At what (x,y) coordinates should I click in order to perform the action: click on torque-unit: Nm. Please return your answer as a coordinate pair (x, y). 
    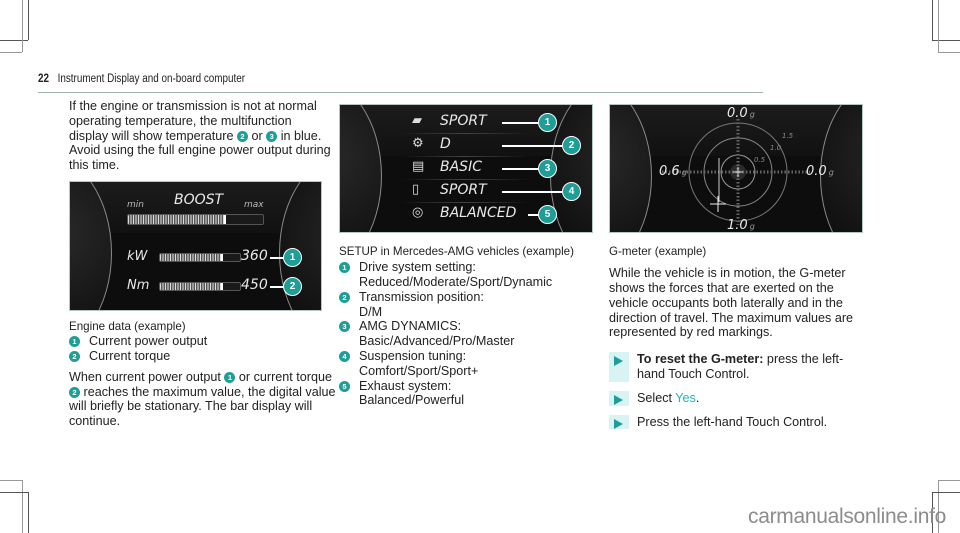
    Looking at the image, I should click on (138, 285).